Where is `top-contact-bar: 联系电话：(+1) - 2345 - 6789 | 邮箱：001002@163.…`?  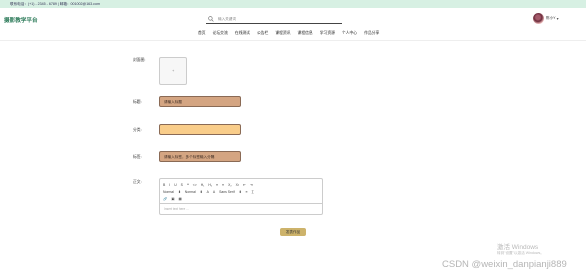 top-contact-bar: 联系电话：(+1) - 2345 - 6789 | 邮箱：001002@163.… is located at coordinates (293, 4).